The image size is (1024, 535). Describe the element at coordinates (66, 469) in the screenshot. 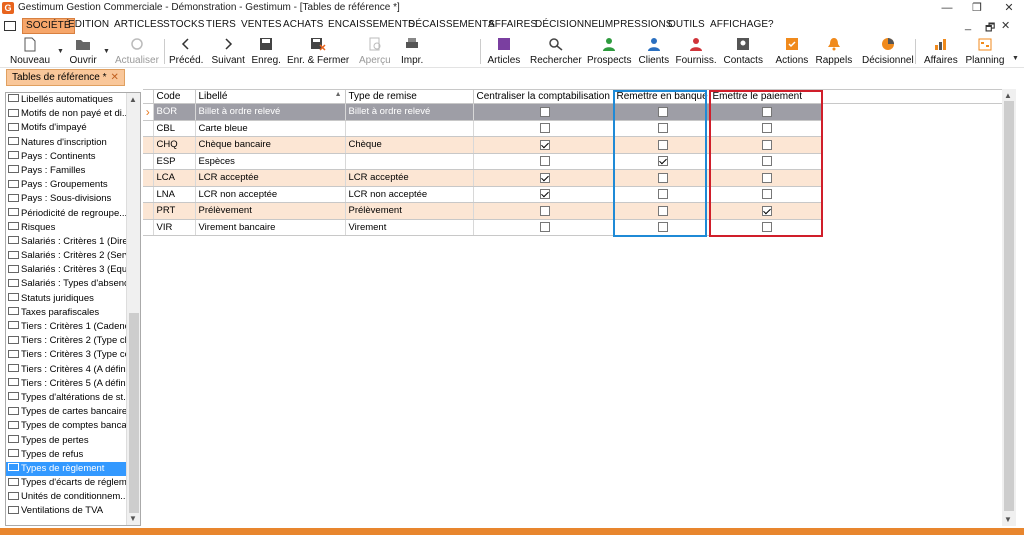

I see `list-item: Types de règlement` at that location.